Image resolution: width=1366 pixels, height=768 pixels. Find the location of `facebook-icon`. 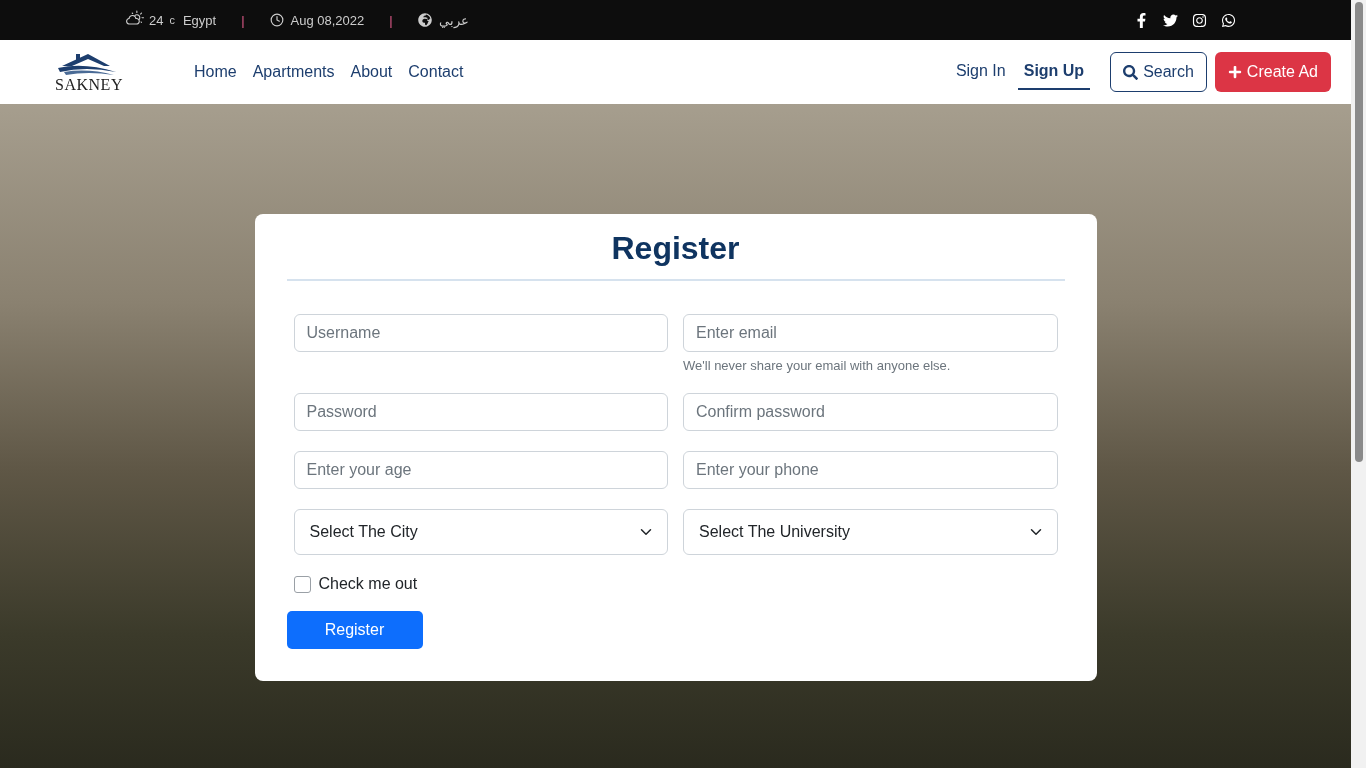

facebook-icon is located at coordinates (1141, 20).